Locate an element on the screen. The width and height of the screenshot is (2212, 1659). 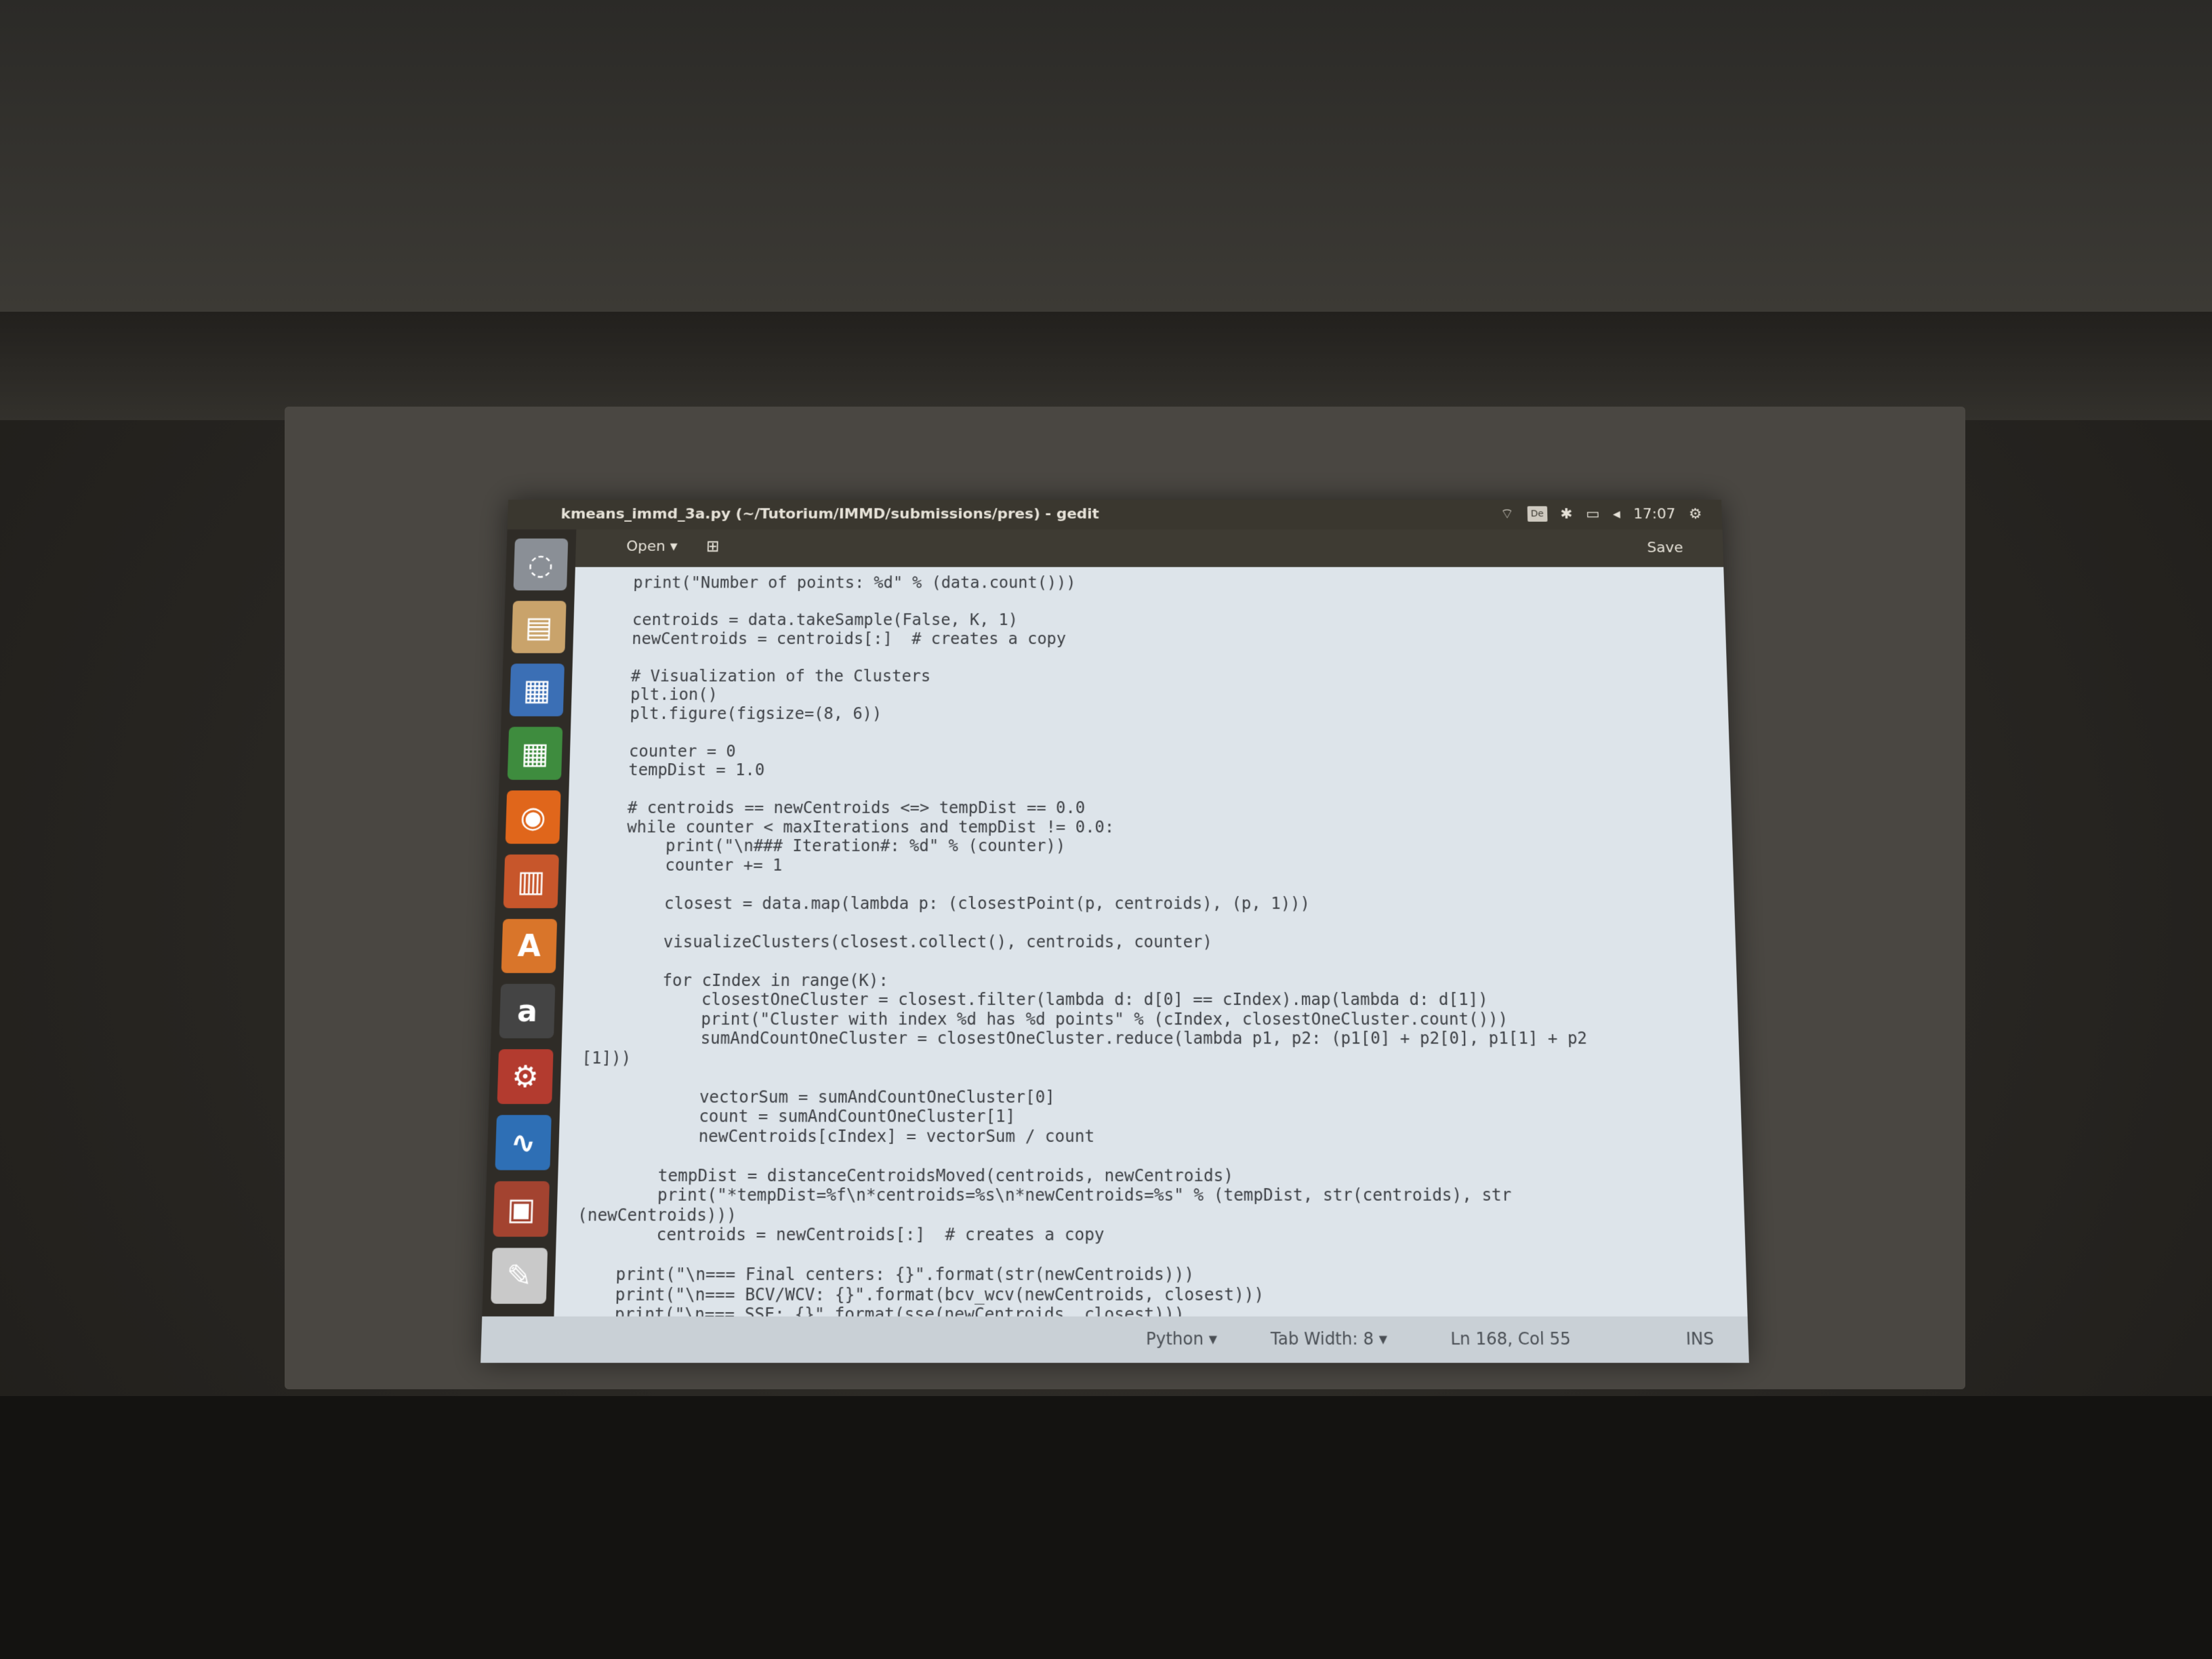
image-viewer-icon: ▣ is located at coordinates (521, 1209).